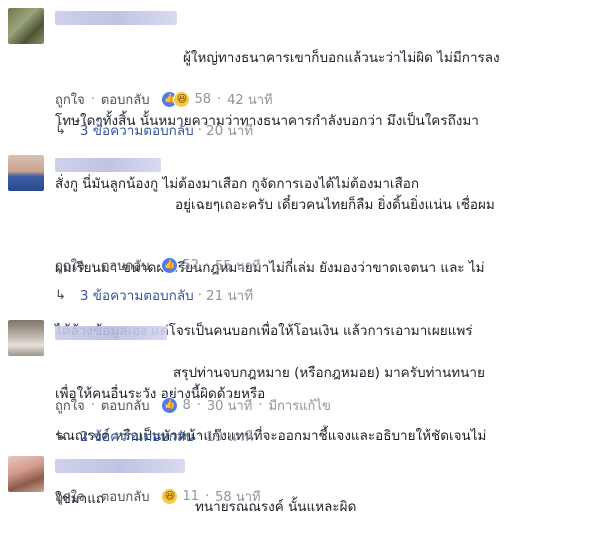 The width and height of the screenshot is (591, 560). Describe the element at coordinates (229, 405) in the screenshot. I see `comment-time: 30 นาที` at that location.